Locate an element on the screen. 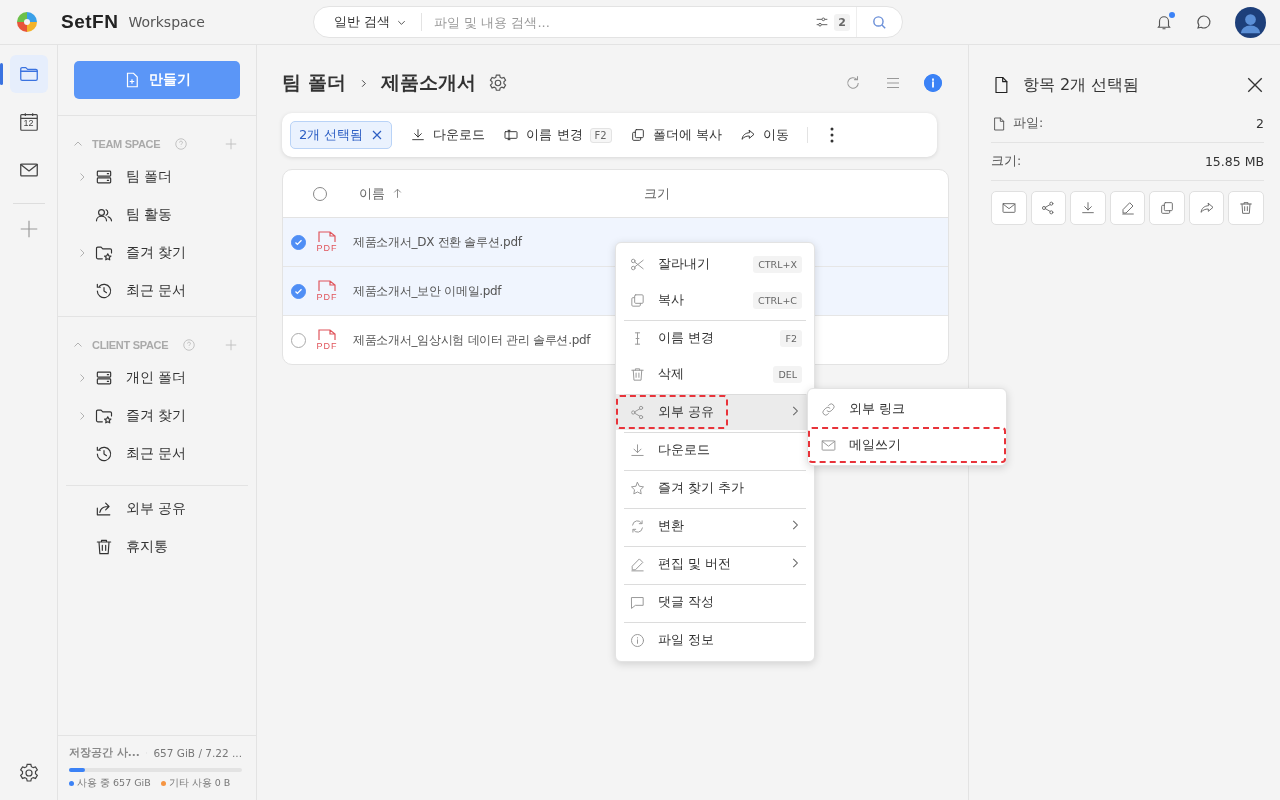 This screenshot has width=1280, height=800. column-header: 크기 is located at coordinates (657, 193).